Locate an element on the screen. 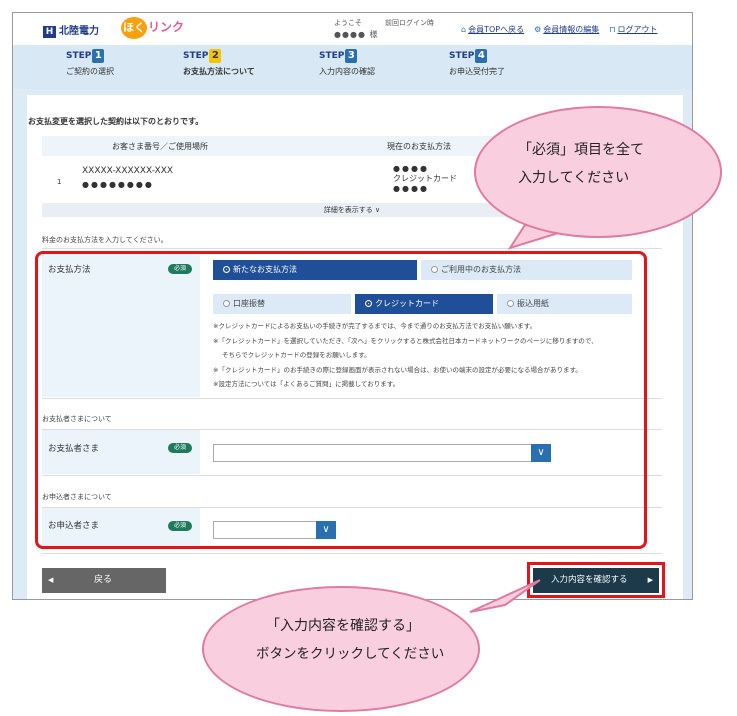 The height and width of the screenshot is (716, 737). top-callout-line2: 入力してください is located at coordinates (574, 178).